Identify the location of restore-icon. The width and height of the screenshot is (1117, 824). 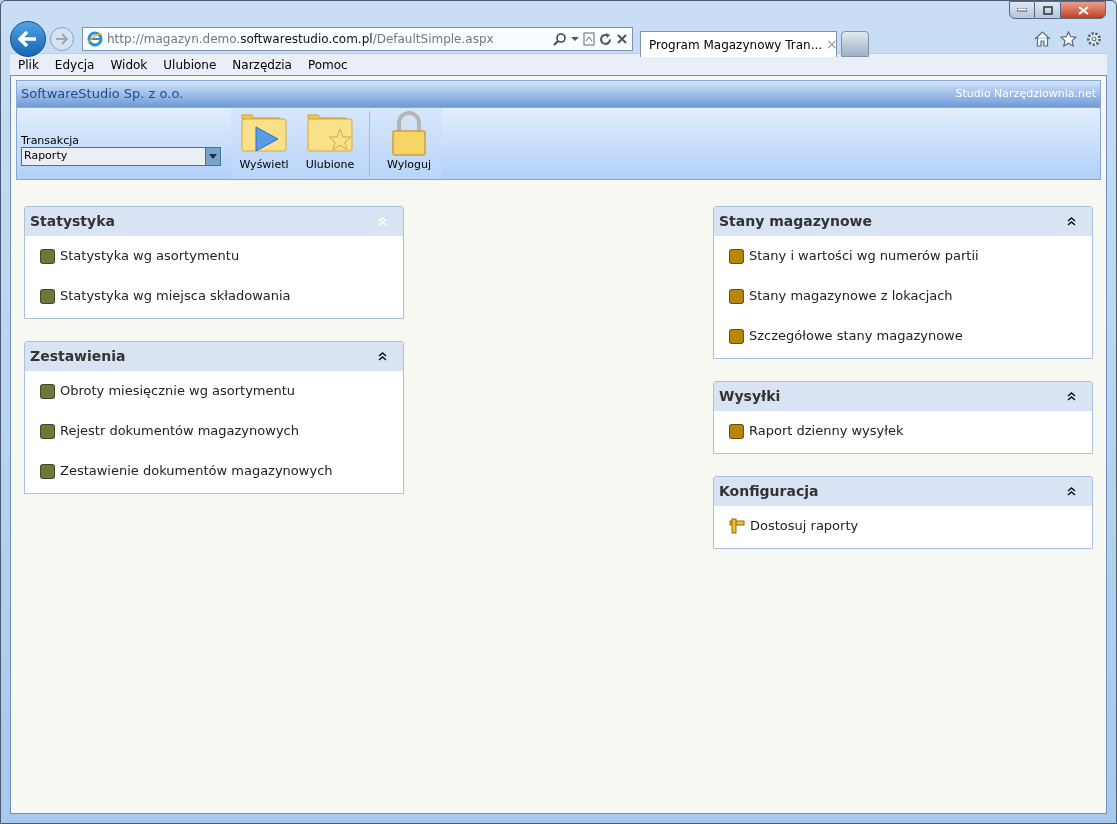
(1047, 10).